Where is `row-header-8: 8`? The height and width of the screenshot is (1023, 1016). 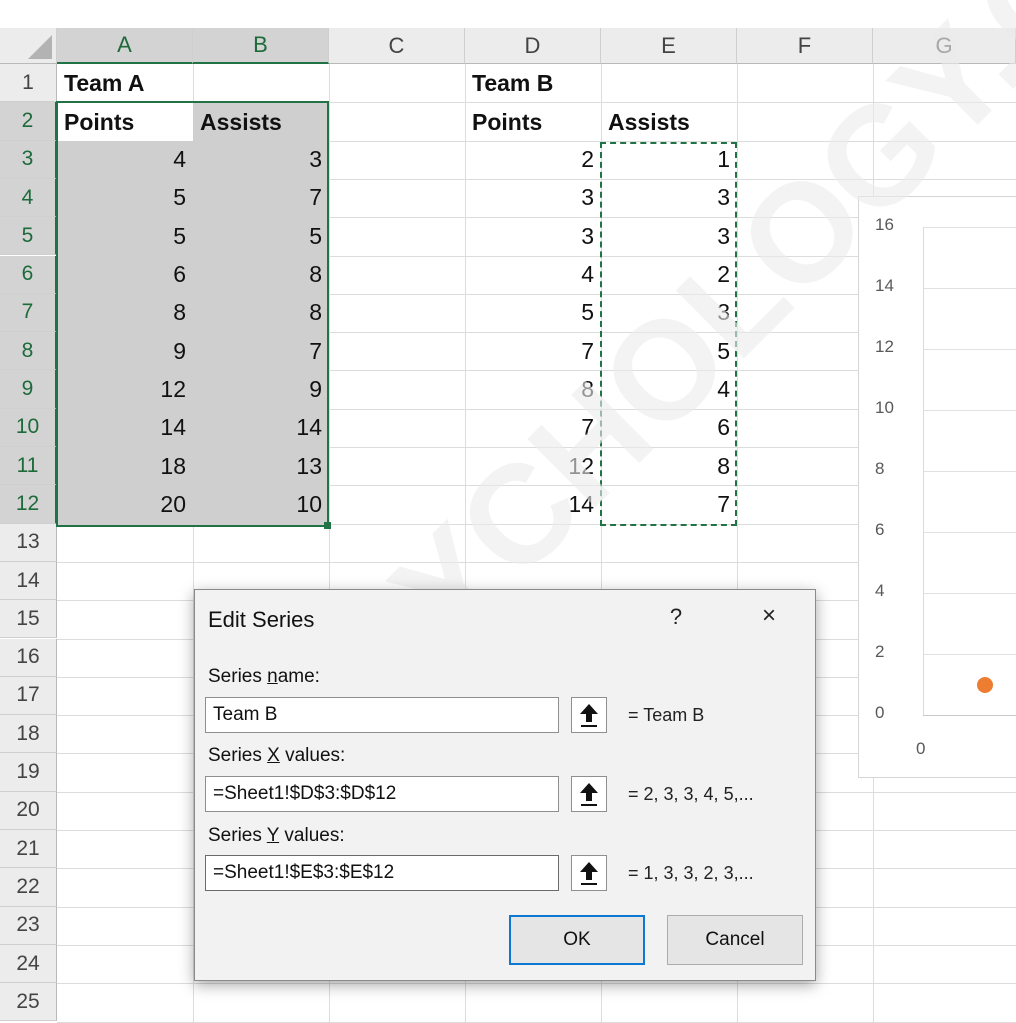
row-header-8: 8 is located at coordinates (28, 351).